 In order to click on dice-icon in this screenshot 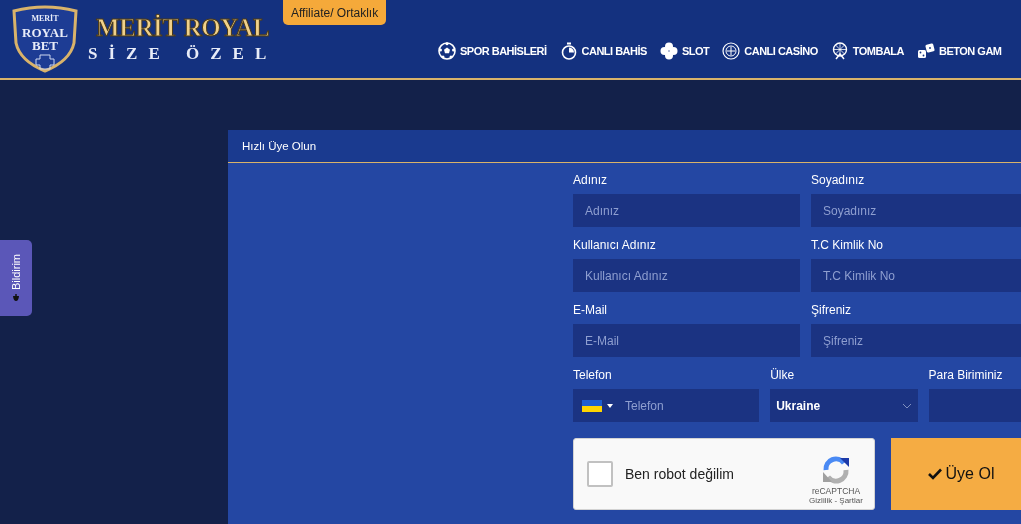, I will do `click(926, 51)`.